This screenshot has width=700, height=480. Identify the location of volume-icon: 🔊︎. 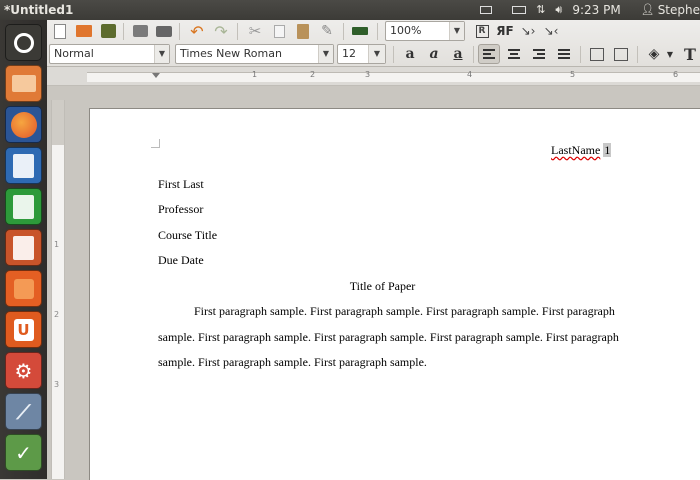
(558, 10).